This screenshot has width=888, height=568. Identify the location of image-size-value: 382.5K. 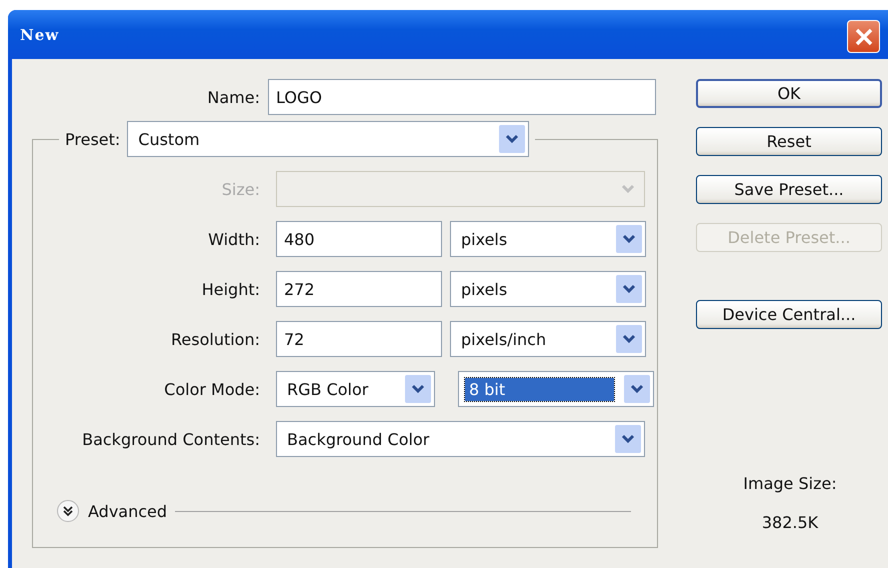
(790, 522).